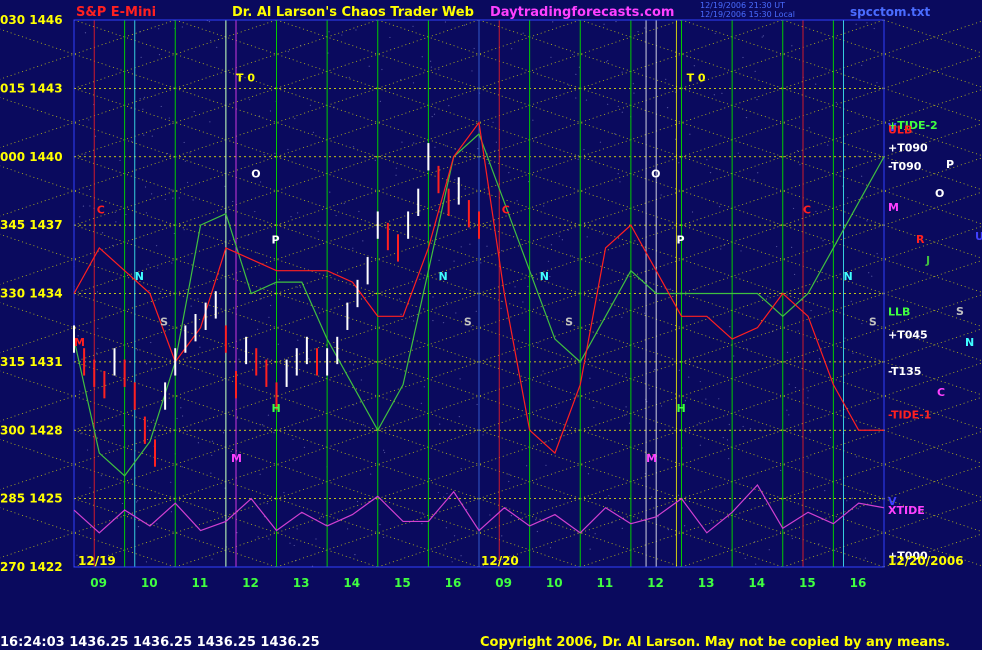  I want to click on x-tick-label: 14, so click(351, 583).